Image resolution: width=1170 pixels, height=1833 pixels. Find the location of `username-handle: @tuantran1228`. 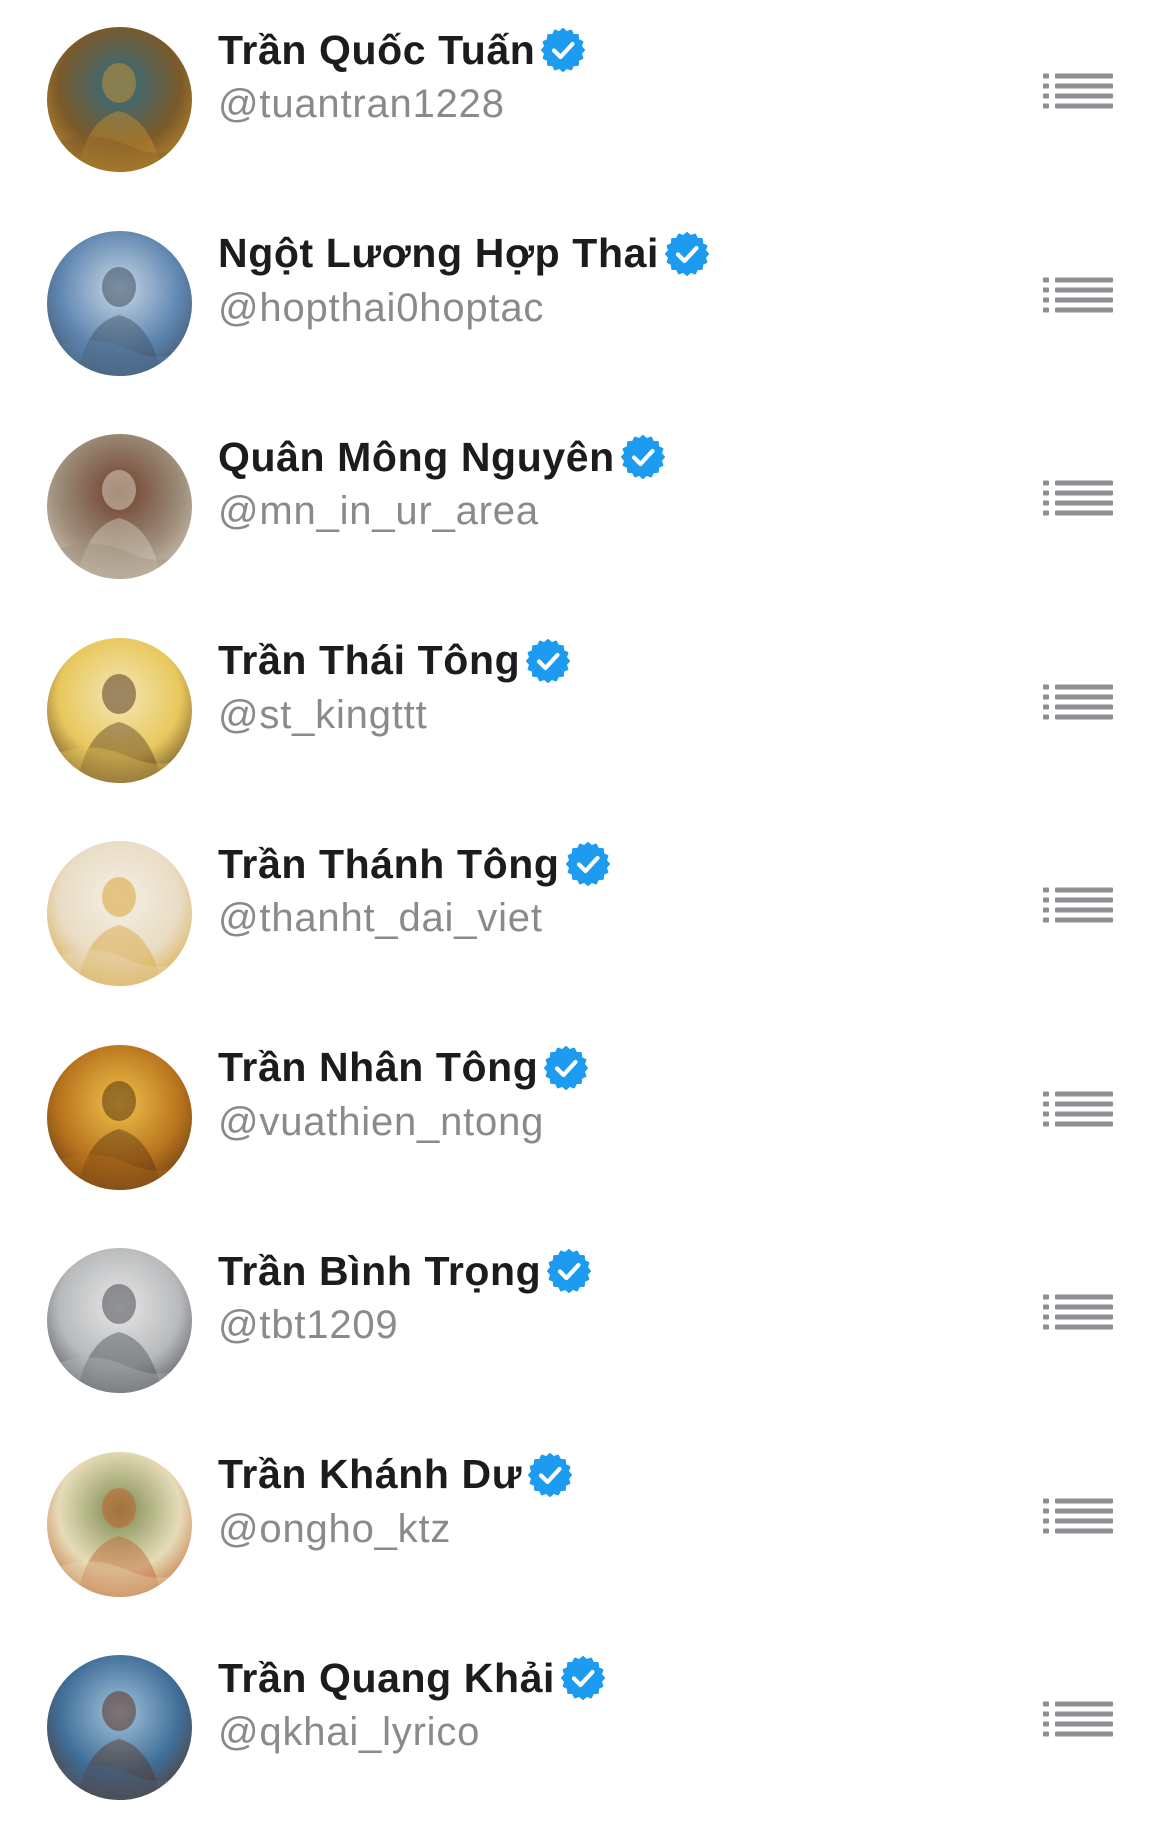

username-handle: @tuantran1228 is located at coordinates (361, 104).